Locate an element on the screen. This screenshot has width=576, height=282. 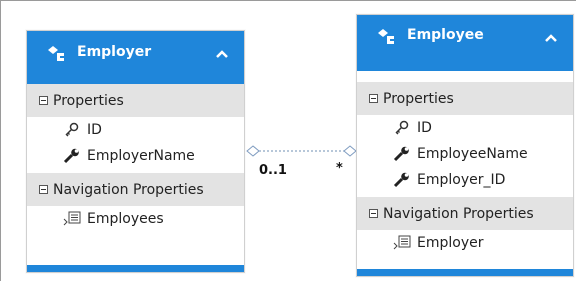
entity-title: Employee is located at coordinates (445, 35).